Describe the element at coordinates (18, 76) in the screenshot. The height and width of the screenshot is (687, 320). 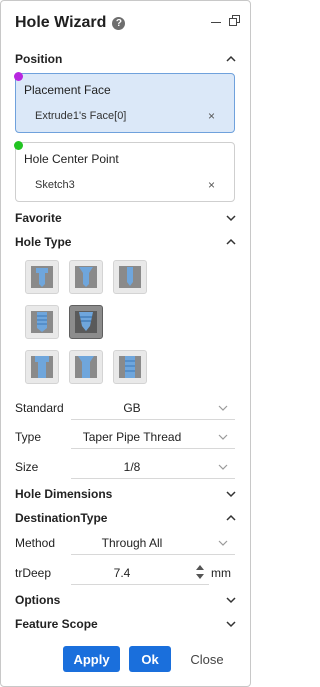
I see `placement-face-marker` at that location.